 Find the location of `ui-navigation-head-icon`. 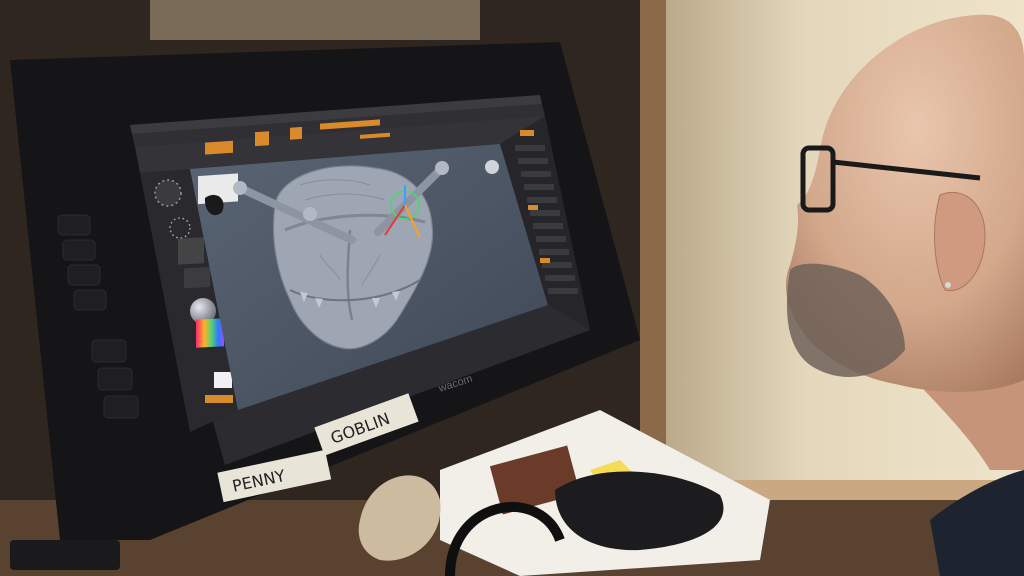

ui-navigation-head-icon is located at coordinates (492, 167).